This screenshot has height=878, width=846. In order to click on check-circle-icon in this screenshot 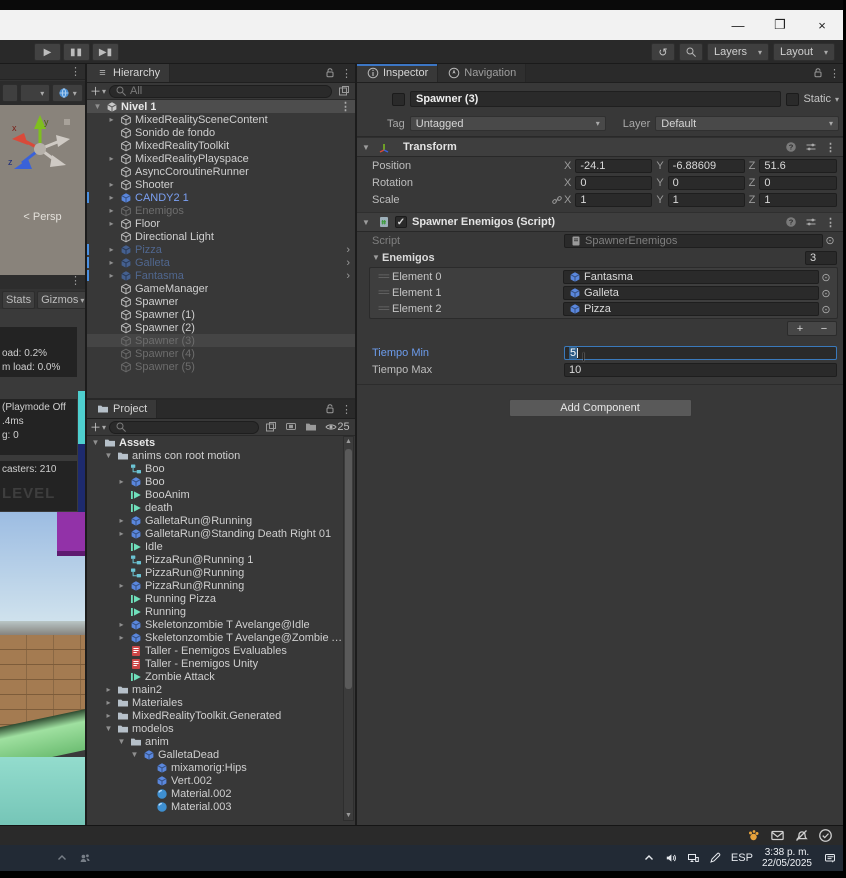, I will do `click(825, 835)`.